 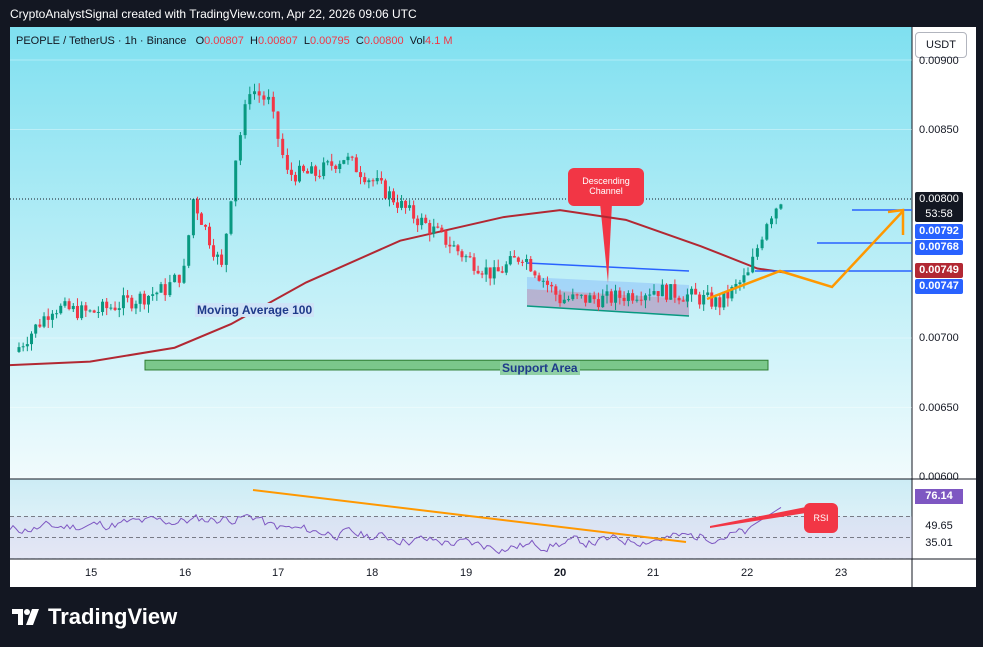 What do you see at coordinates (939, 61) in the screenshot?
I see `price-tick-0: 0.00900` at bounding box center [939, 61].